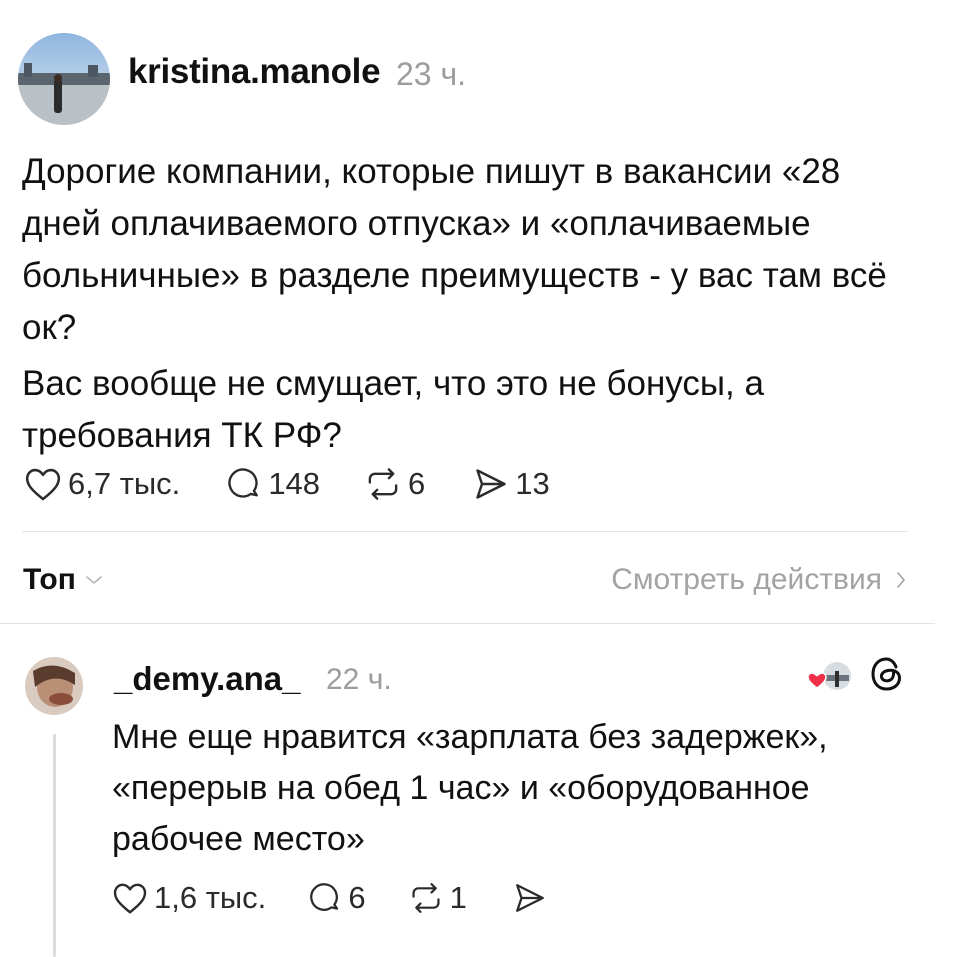  What do you see at coordinates (458, 897) in the screenshot?
I see `repost-count: 1` at bounding box center [458, 897].